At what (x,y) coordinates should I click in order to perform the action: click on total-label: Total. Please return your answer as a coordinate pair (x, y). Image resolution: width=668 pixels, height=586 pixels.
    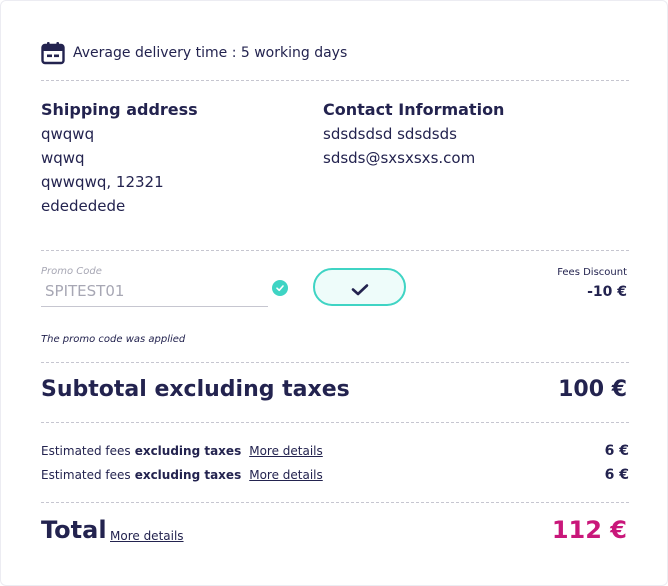
    Looking at the image, I should click on (74, 530).